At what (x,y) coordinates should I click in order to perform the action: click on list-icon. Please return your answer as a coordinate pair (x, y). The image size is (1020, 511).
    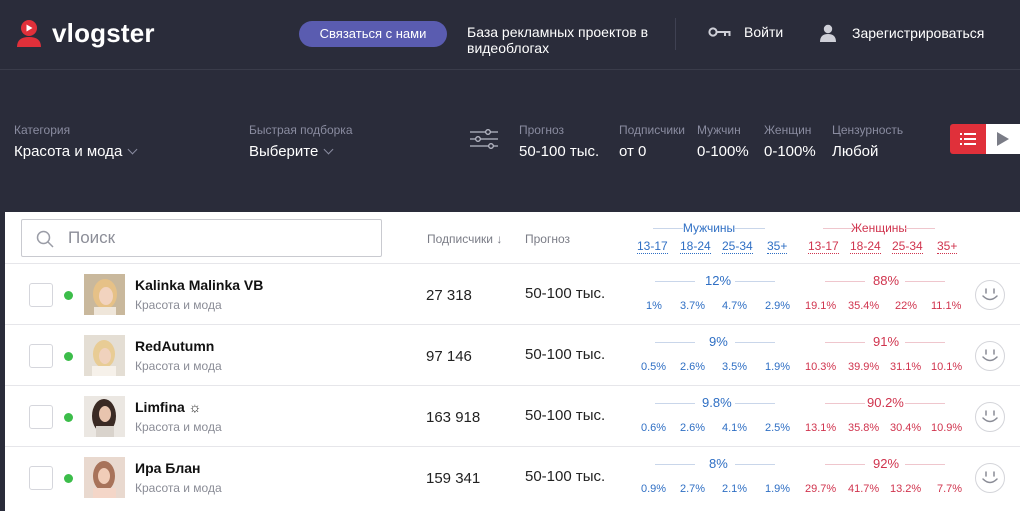
    Looking at the image, I should click on (968, 139).